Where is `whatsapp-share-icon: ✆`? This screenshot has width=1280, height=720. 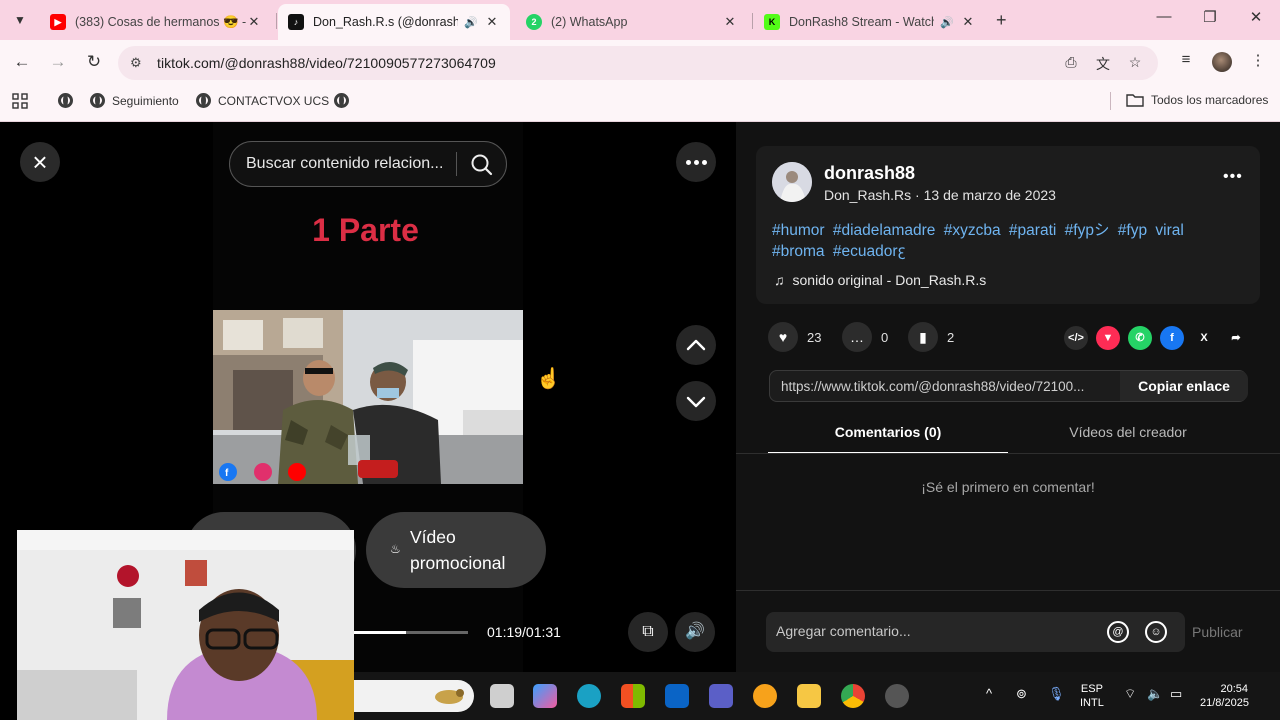 whatsapp-share-icon: ✆ is located at coordinates (1140, 338).